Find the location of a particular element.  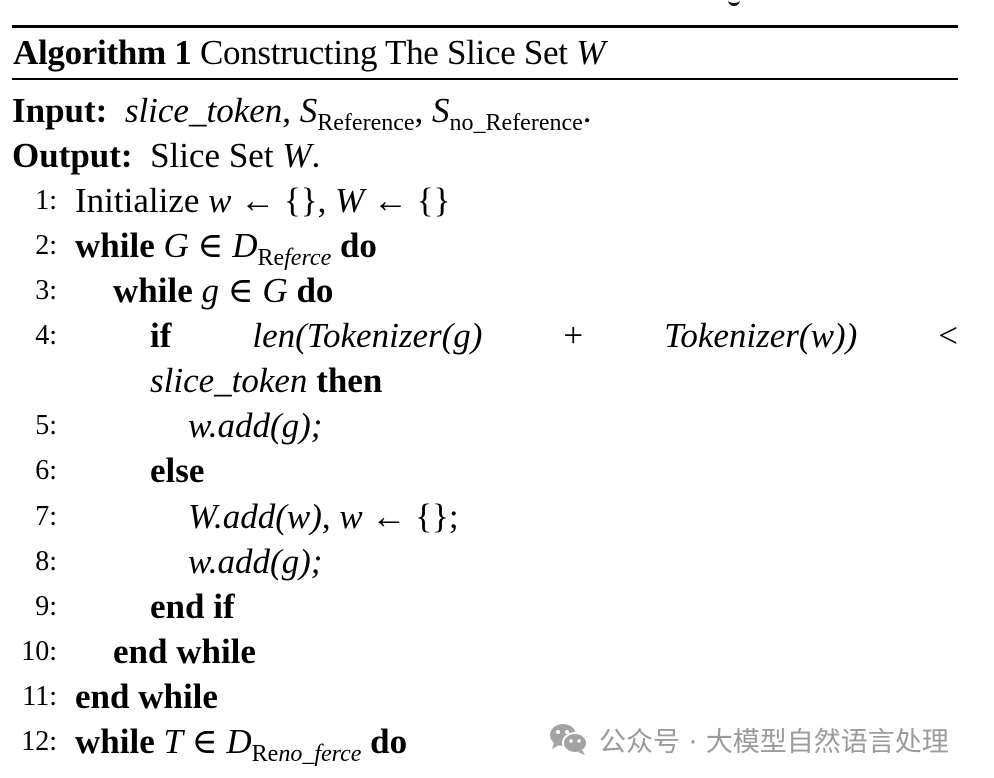

line-body: Initialize w ← {}, W ← {} is located at coordinates (262, 201).